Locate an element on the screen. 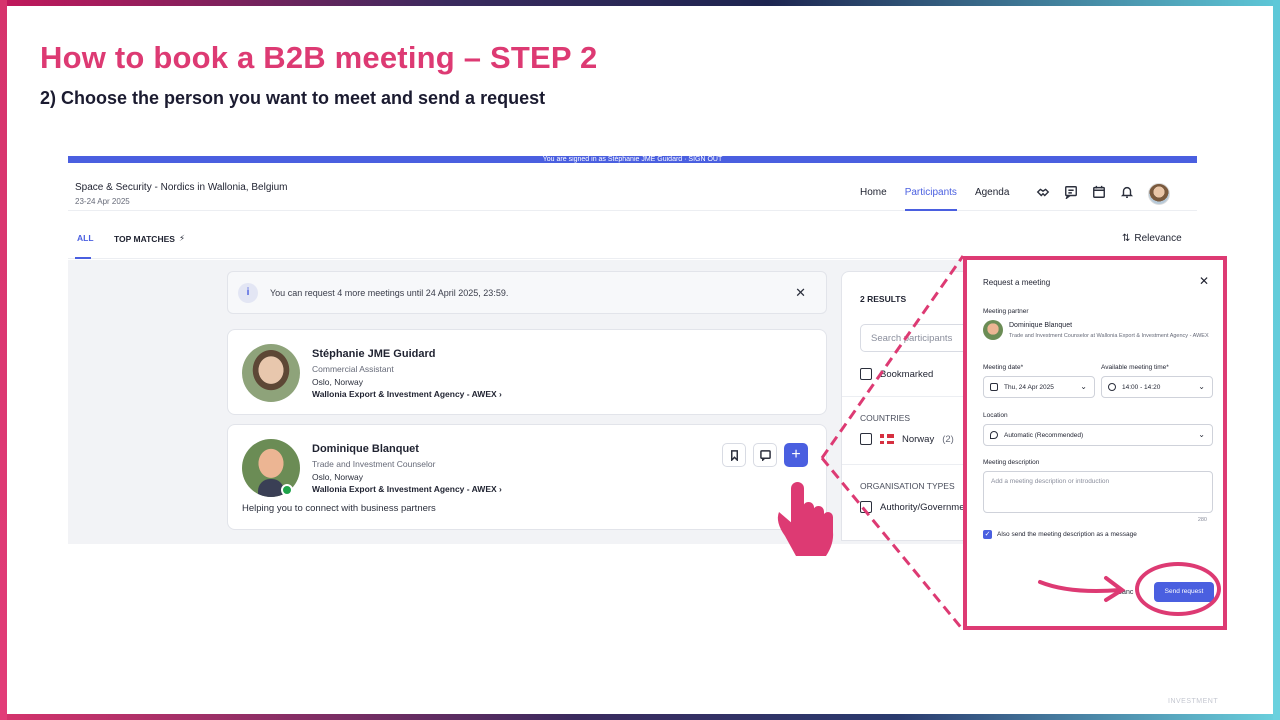 The height and width of the screenshot is (720, 1280). modal-title: Request a meeting is located at coordinates (1017, 282).